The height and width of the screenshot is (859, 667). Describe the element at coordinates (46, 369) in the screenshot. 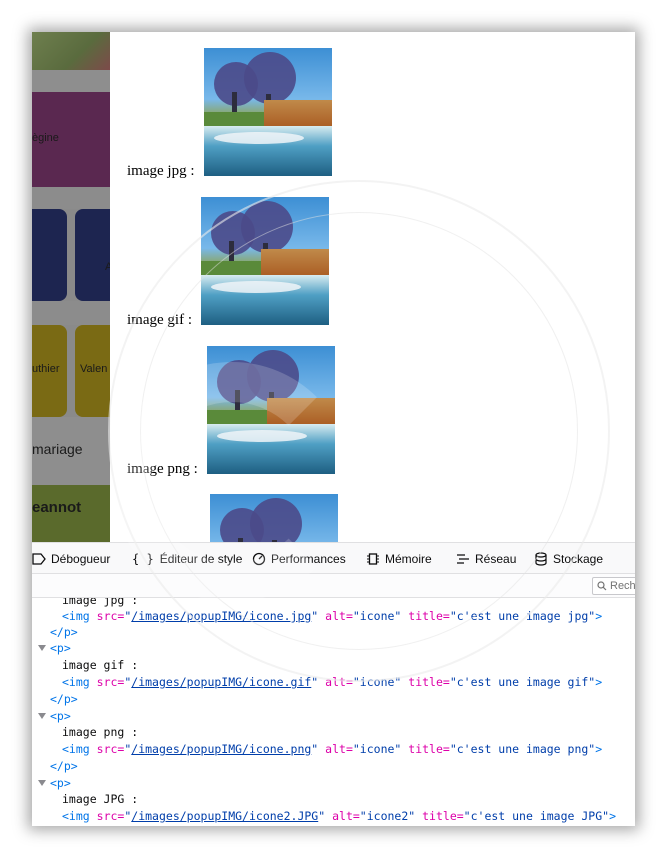

I see `bg-card-label: uthier` at that location.